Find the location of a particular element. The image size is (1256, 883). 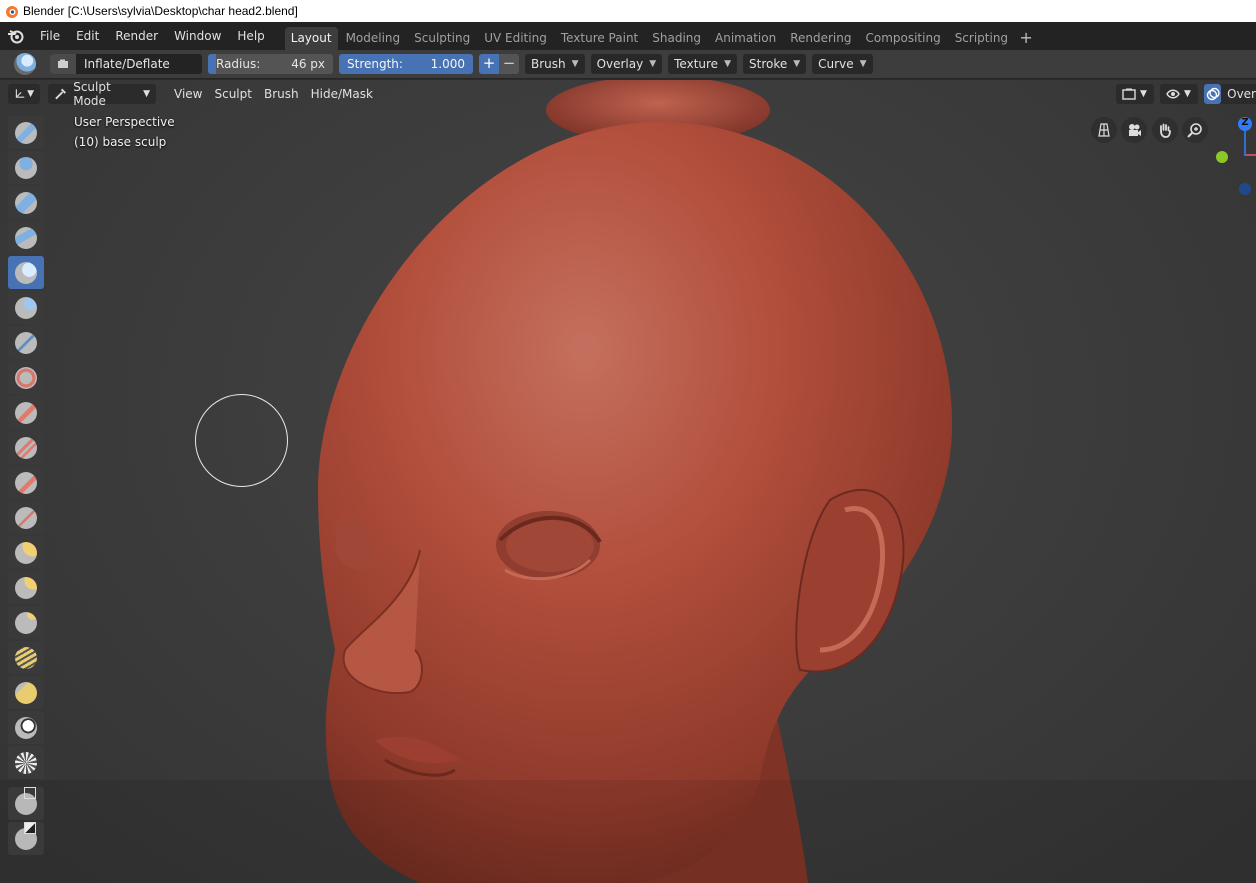

snake-hook-icon is located at coordinates (26, 657).